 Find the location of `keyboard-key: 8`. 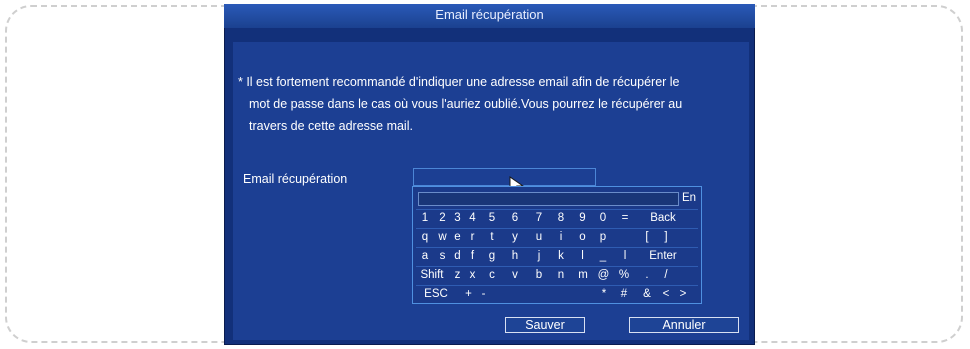

keyboard-key: 8 is located at coordinates (561, 218).